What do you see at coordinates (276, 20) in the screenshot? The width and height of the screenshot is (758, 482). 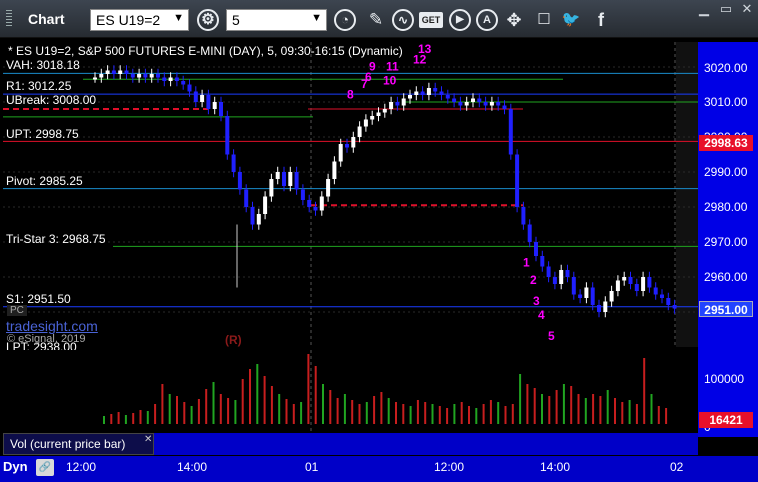 I see `interval-input: 5 ▼` at bounding box center [276, 20].